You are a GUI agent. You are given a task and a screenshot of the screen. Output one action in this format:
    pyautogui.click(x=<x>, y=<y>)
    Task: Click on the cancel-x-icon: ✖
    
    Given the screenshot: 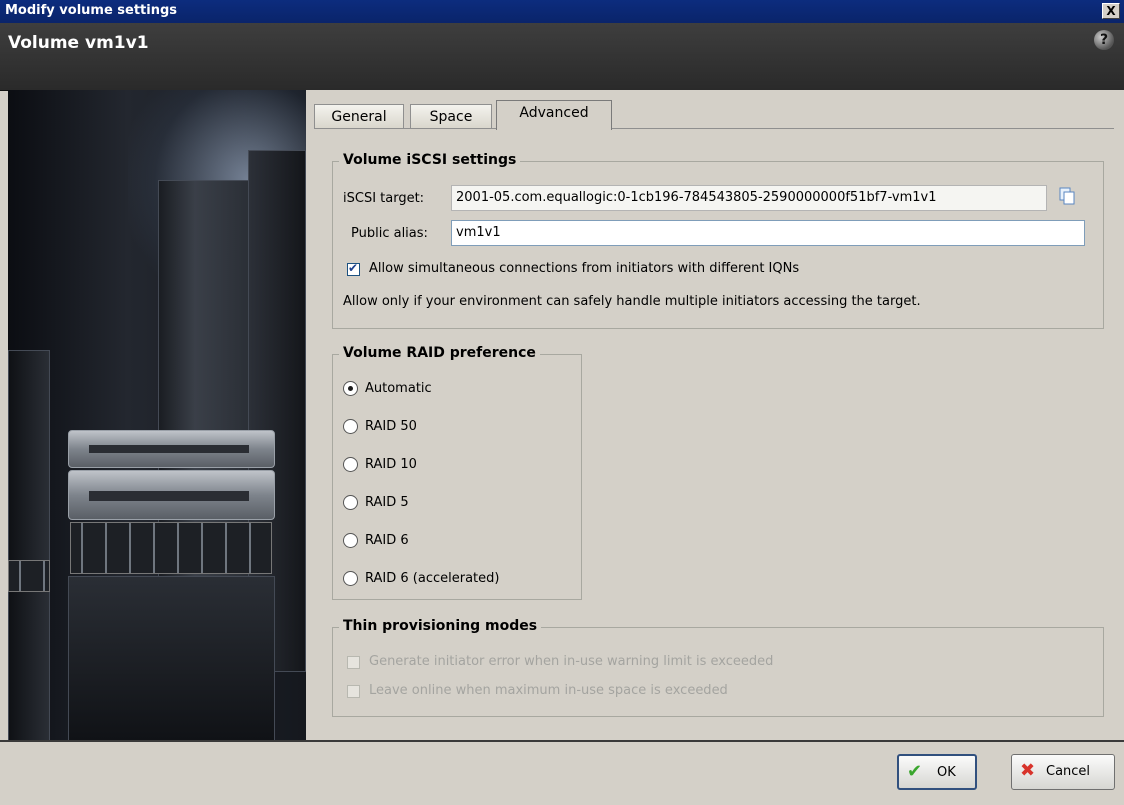 What is the action you would take?
    pyautogui.click(x=1028, y=770)
    